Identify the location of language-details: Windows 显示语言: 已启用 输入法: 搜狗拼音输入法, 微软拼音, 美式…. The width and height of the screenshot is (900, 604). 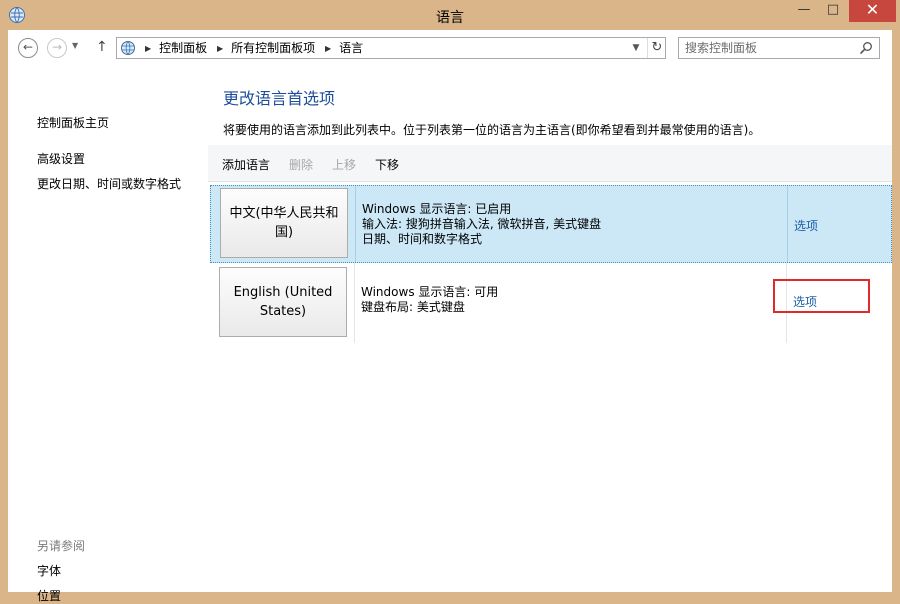
(481, 224).